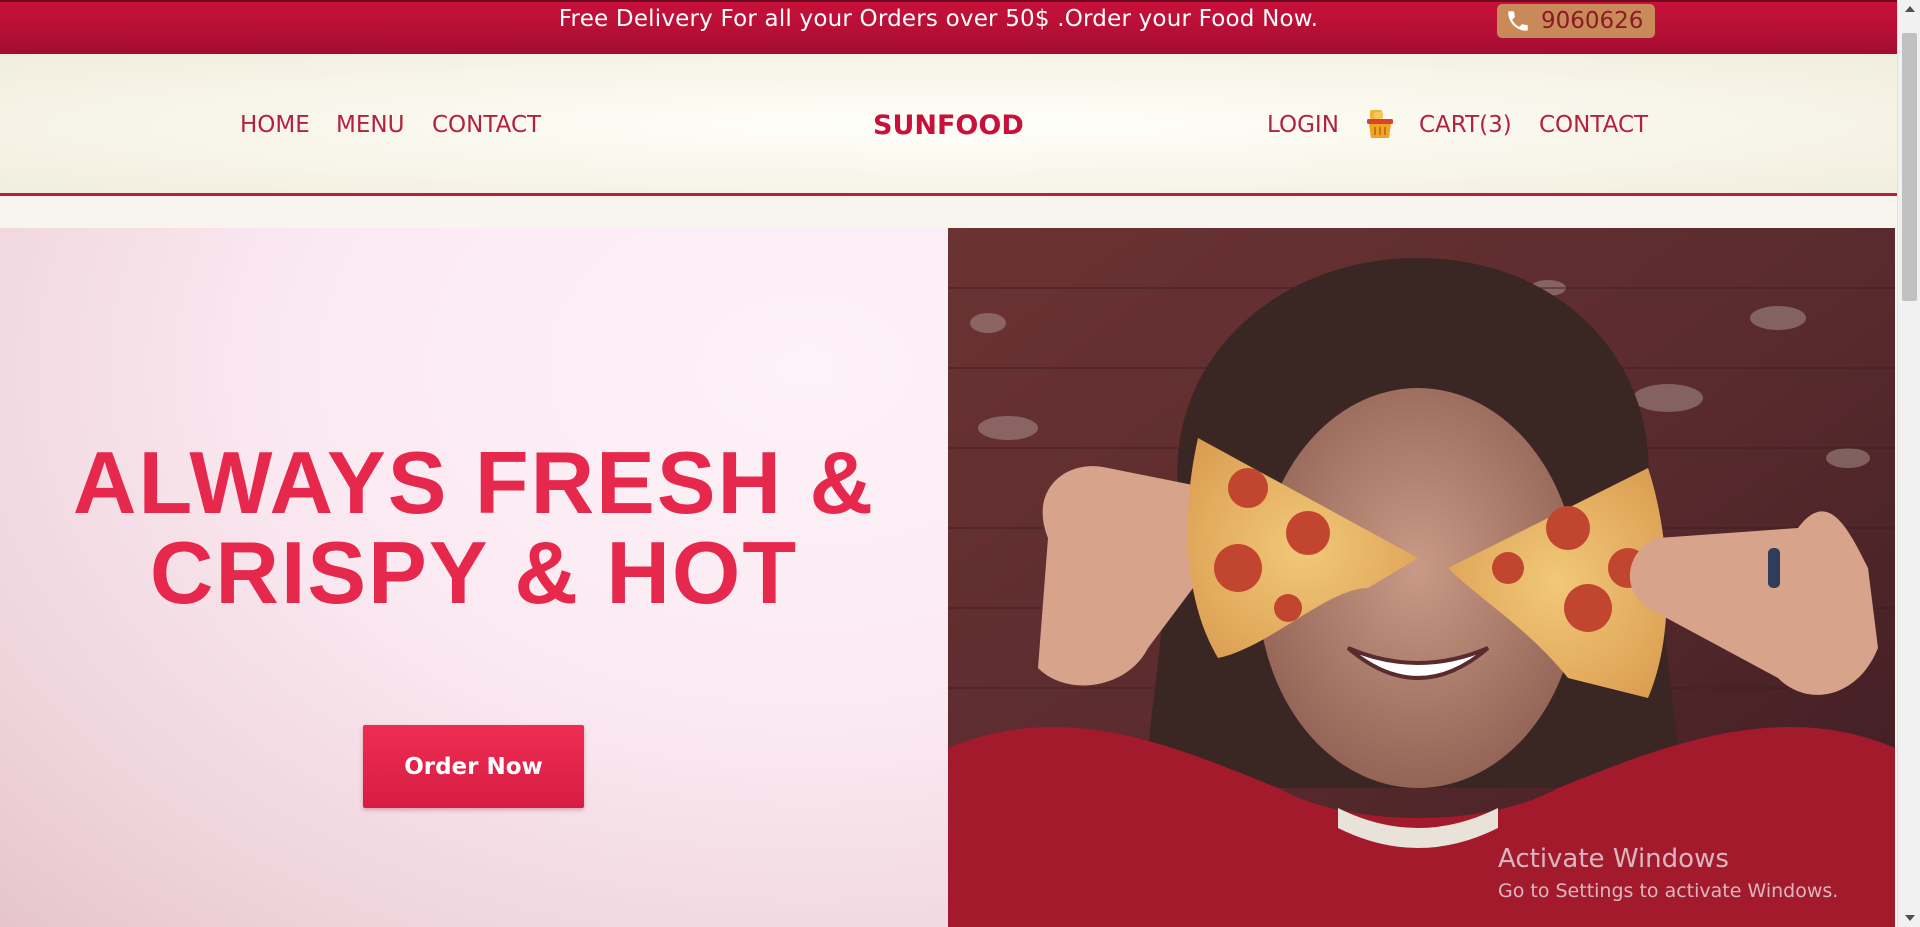 Image resolution: width=1920 pixels, height=927 pixels. I want to click on watermark-subtitle: Go to Settings to activate Windows., so click(1668, 891).